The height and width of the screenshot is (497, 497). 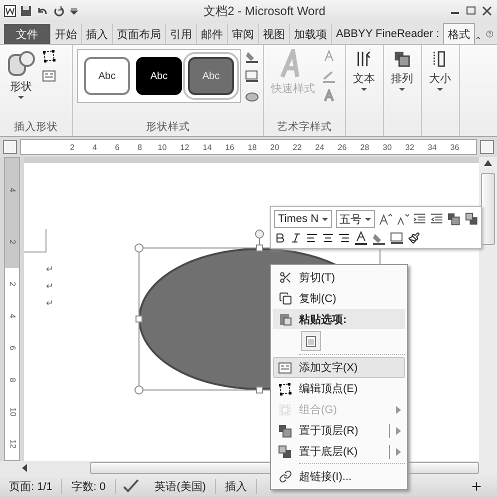 I want to click on view-ruler-icon, so click(x=487, y=147).